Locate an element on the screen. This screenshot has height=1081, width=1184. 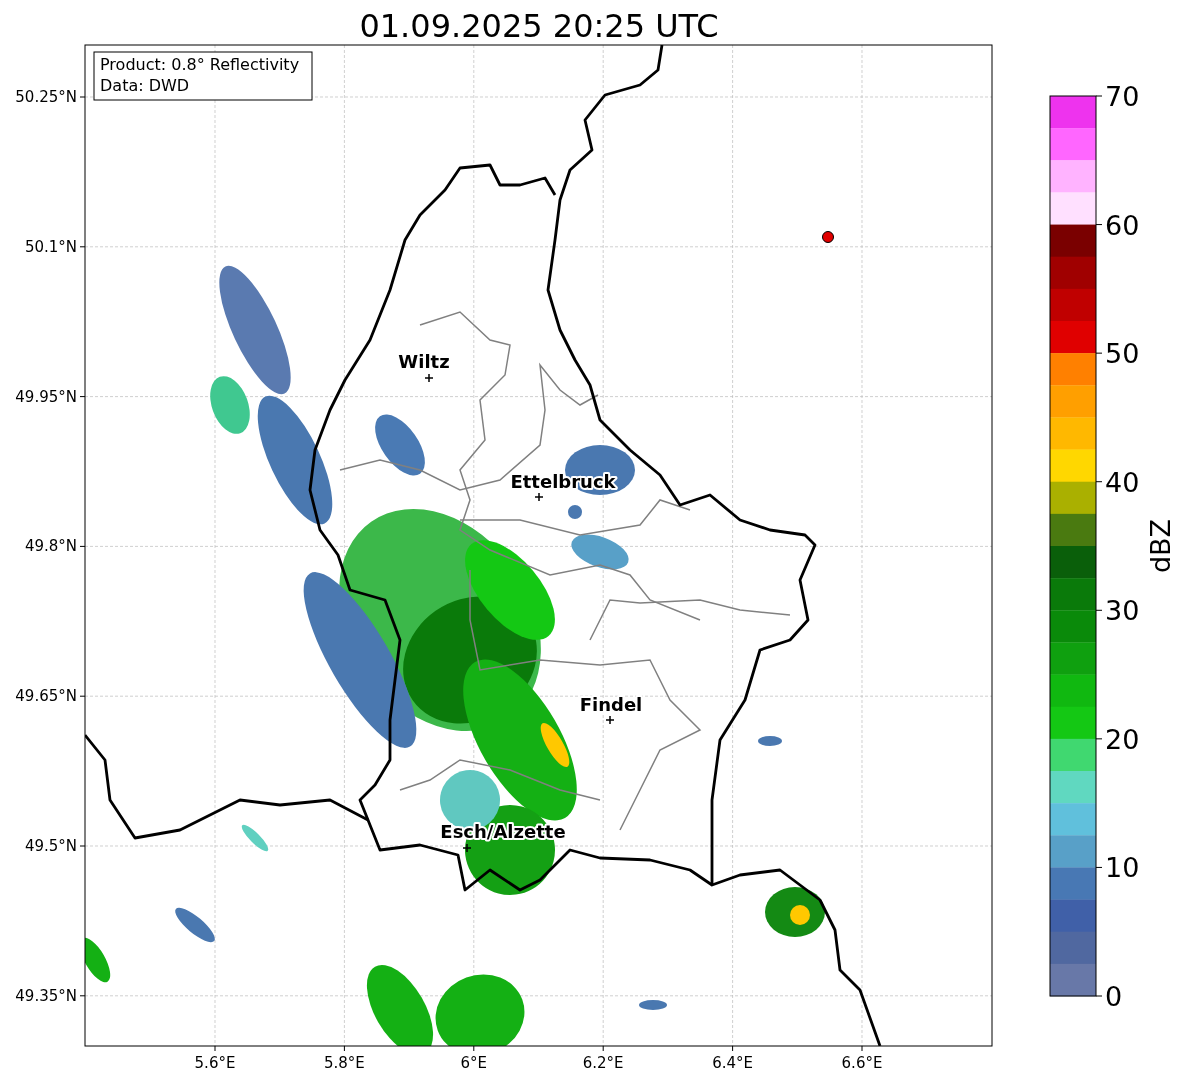
axis-tick-label: 6°E is located at coordinates (474, 1063).